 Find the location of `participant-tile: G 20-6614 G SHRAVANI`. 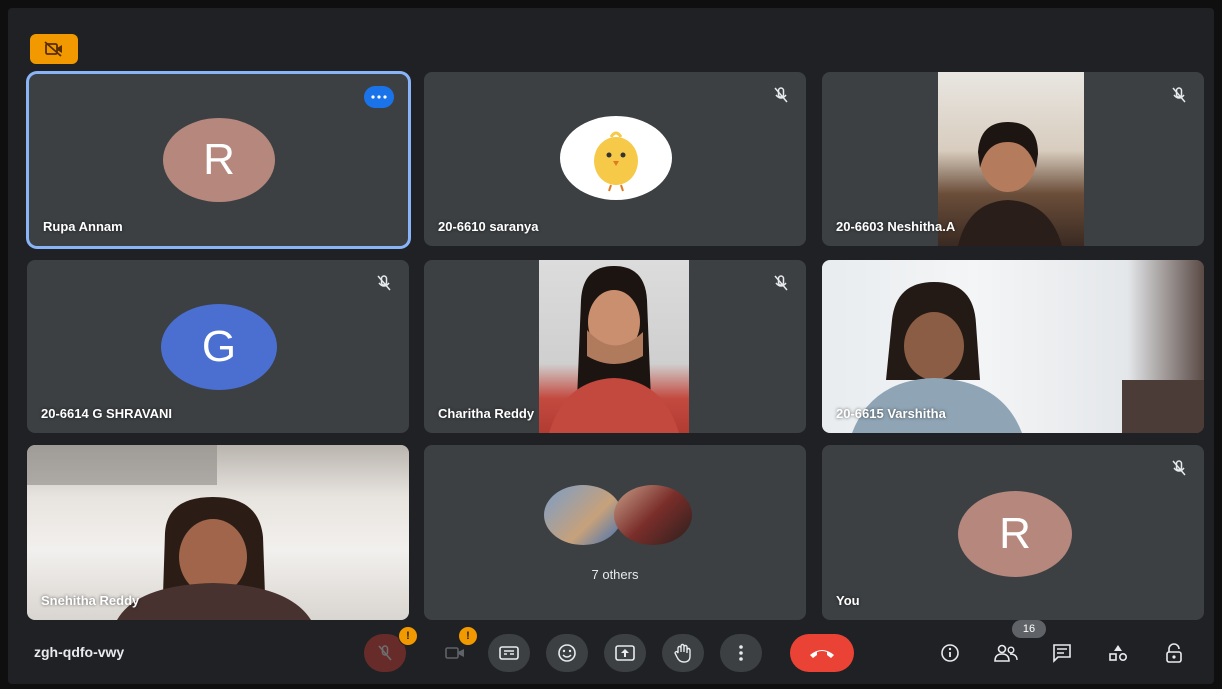

participant-tile: G 20-6614 G SHRAVANI is located at coordinates (218, 346).